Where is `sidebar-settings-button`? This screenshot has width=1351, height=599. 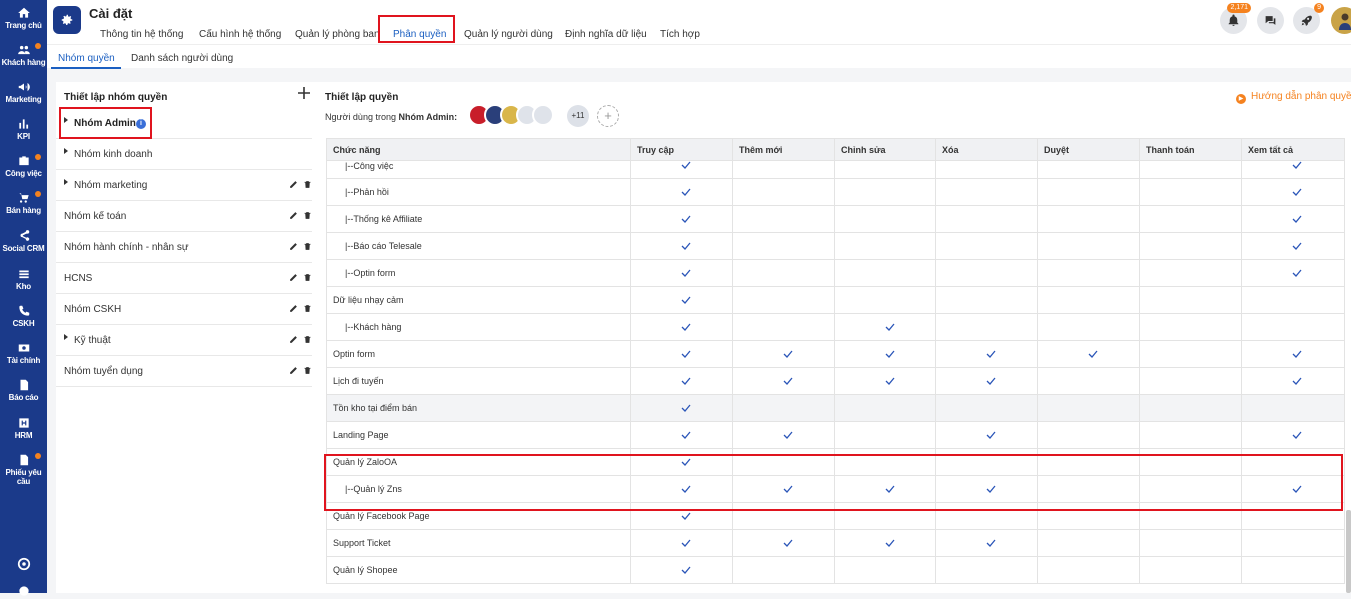
sidebar-settings-button is located at coordinates (23, 591).